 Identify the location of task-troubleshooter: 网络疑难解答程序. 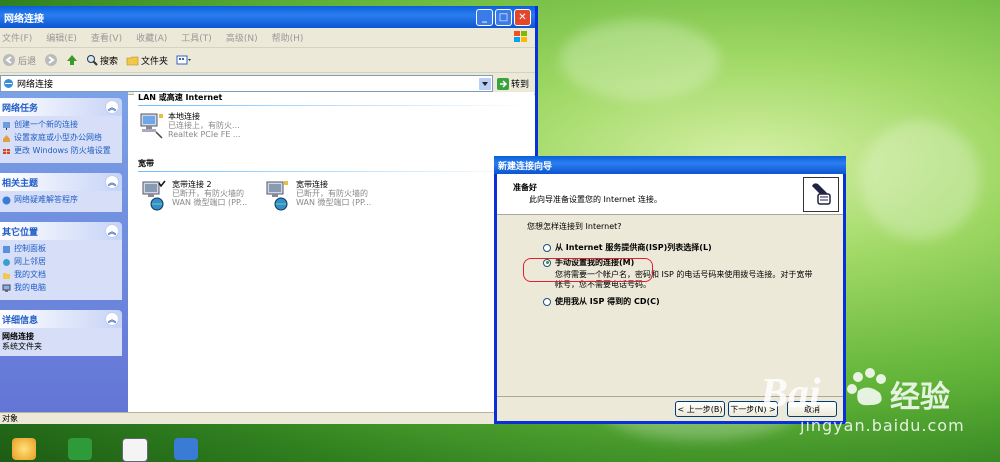
(61, 200).